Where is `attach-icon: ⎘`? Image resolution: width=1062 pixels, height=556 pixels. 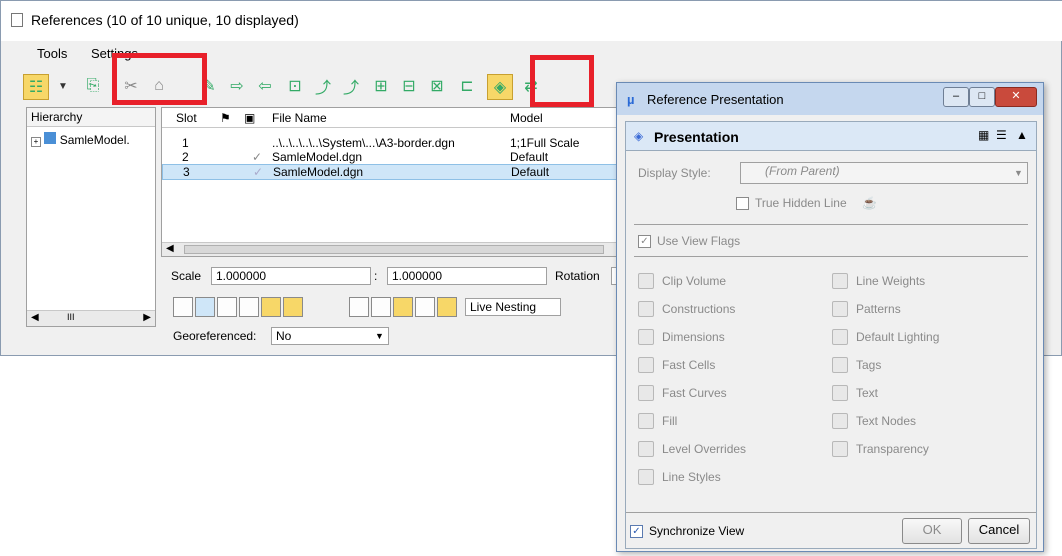 attach-icon: ⎘ is located at coordinates (93, 86).